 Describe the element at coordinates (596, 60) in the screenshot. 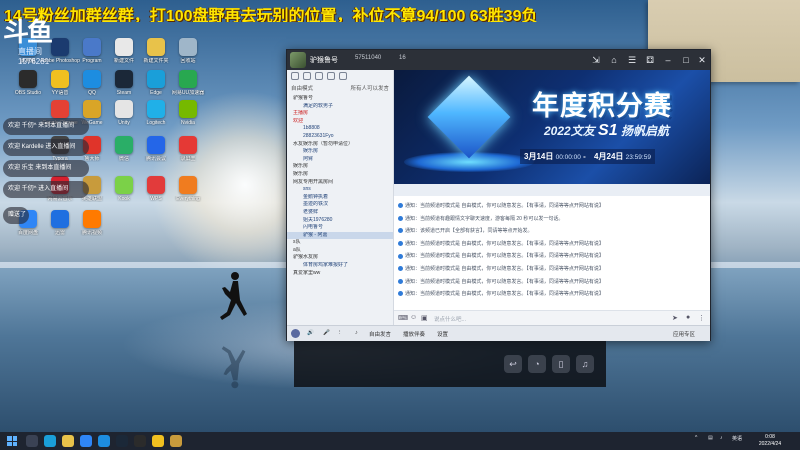

I see `share-icon: ⇲` at that location.